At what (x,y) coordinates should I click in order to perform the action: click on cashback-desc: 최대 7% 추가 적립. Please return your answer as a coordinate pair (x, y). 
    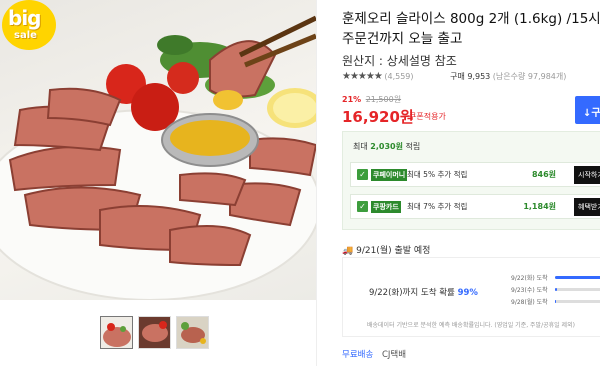
    Looking at the image, I should click on (437, 206).